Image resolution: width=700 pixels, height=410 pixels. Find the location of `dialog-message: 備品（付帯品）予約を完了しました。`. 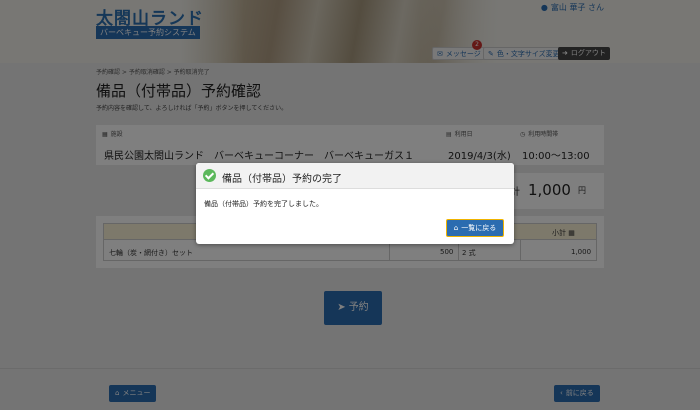

dialog-message: 備品（付帯品）予約を完了しました。 is located at coordinates (263, 204).